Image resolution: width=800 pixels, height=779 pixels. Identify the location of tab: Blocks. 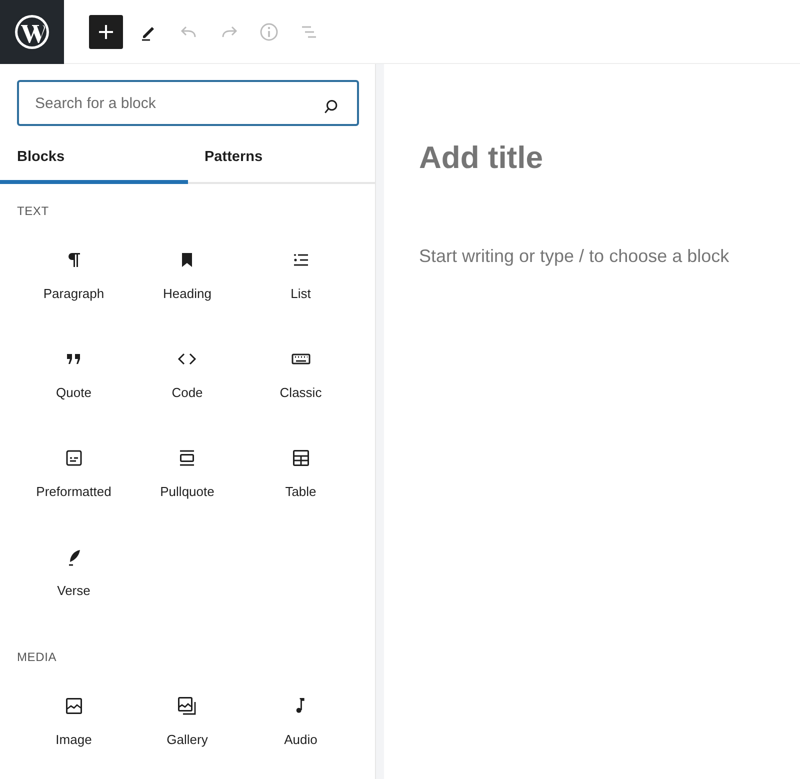
(94, 162).